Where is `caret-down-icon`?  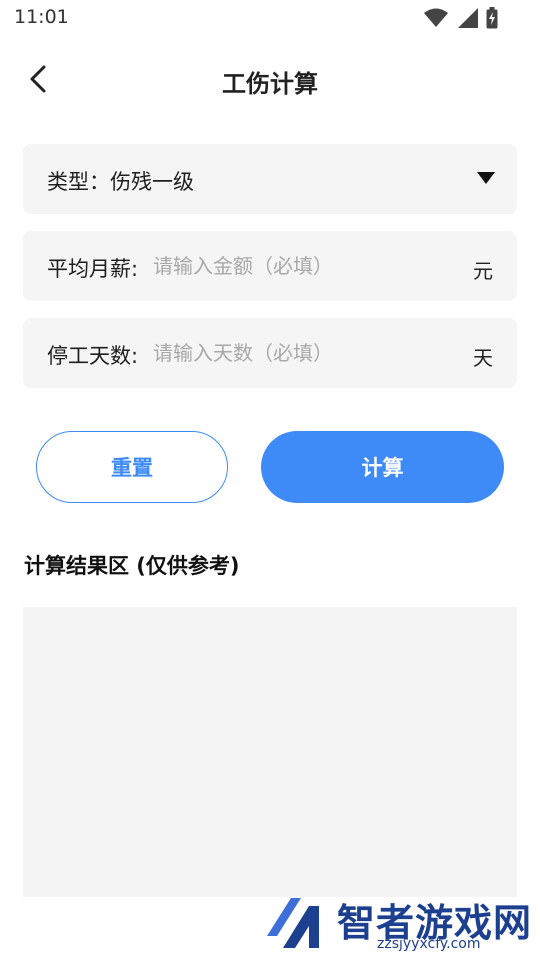 caret-down-icon is located at coordinates (486, 178).